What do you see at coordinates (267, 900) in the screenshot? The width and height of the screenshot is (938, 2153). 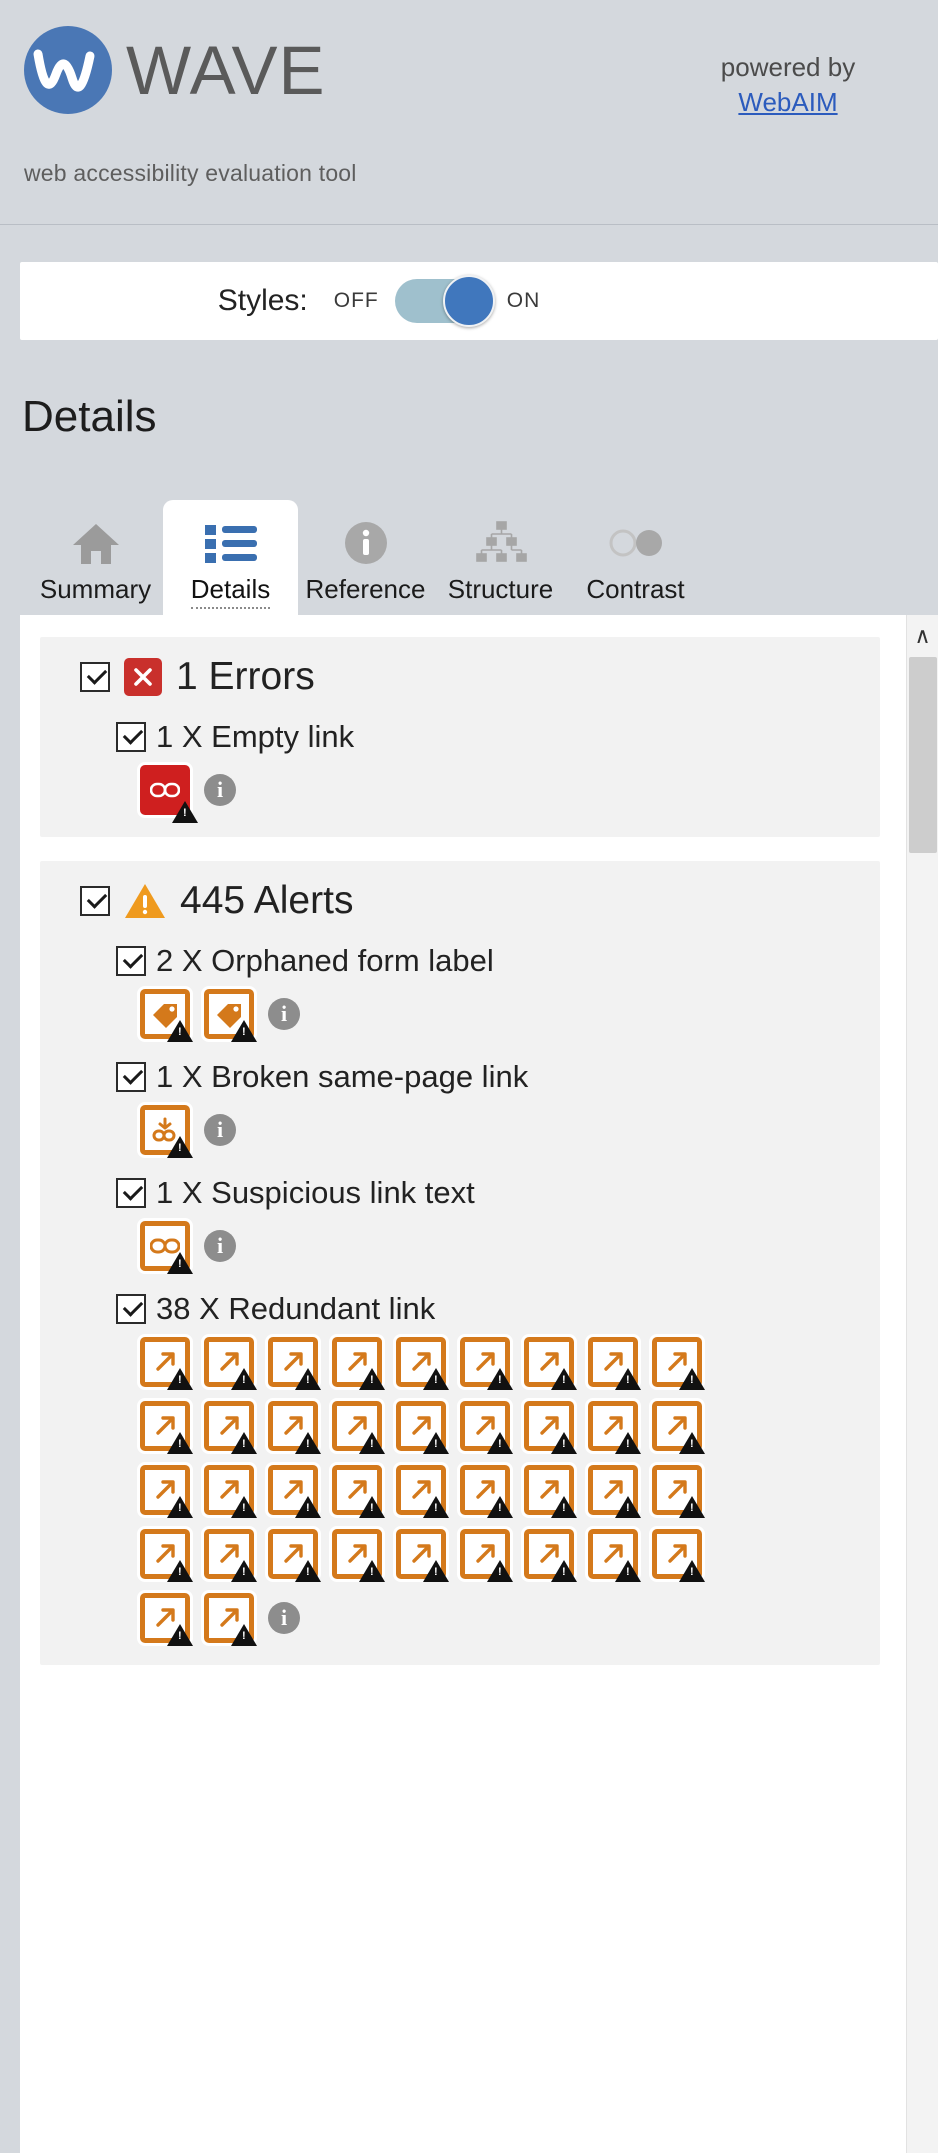 I see `group-alerts-title: 445 Alerts` at bounding box center [267, 900].